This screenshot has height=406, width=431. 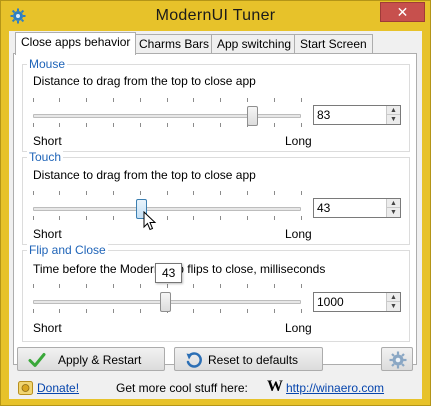 I want to click on mouse-spinner-buttons: ▲ ▼, so click(x=393, y=115).